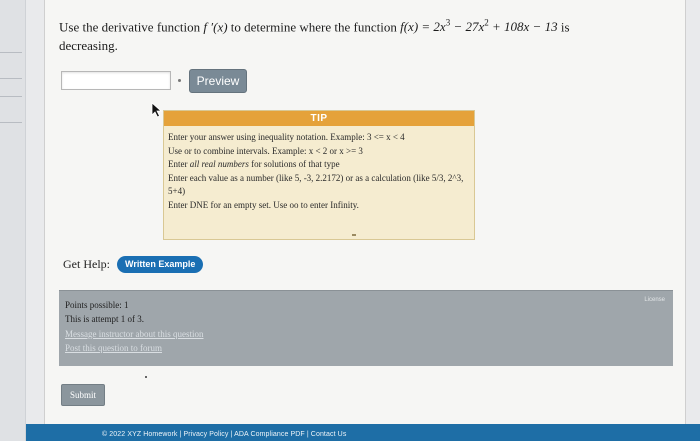 The height and width of the screenshot is (441, 700). What do you see at coordinates (219, 164) in the screenshot?
I see `tip-line-3-emphasis: all real numbers` at bounding box center [219, 164].